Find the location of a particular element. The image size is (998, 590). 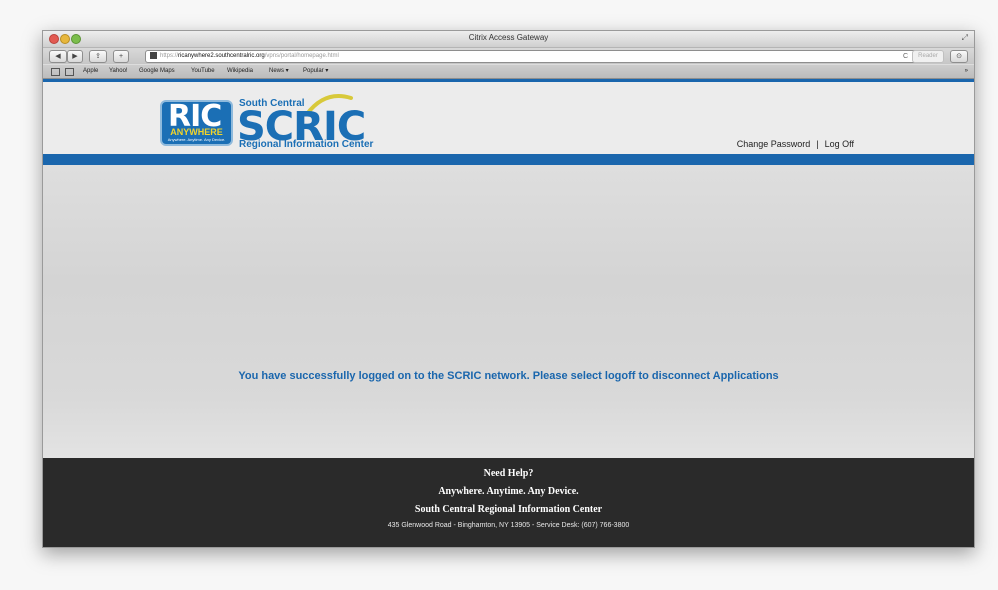

reader-button: Reader is located at coordinates (928, 56).